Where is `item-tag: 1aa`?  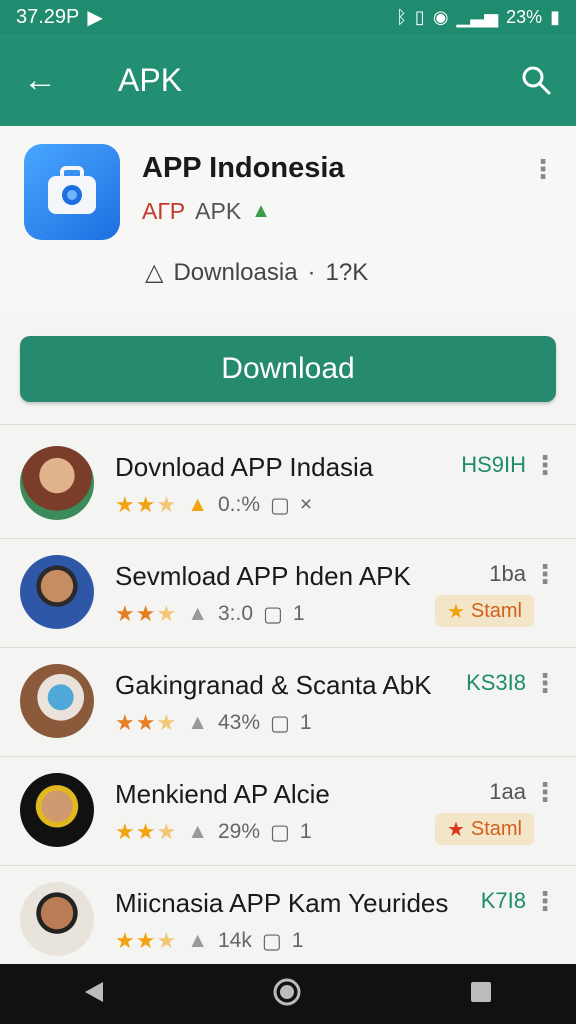 item-tag: 1aa is located at coordinates (507, 791).